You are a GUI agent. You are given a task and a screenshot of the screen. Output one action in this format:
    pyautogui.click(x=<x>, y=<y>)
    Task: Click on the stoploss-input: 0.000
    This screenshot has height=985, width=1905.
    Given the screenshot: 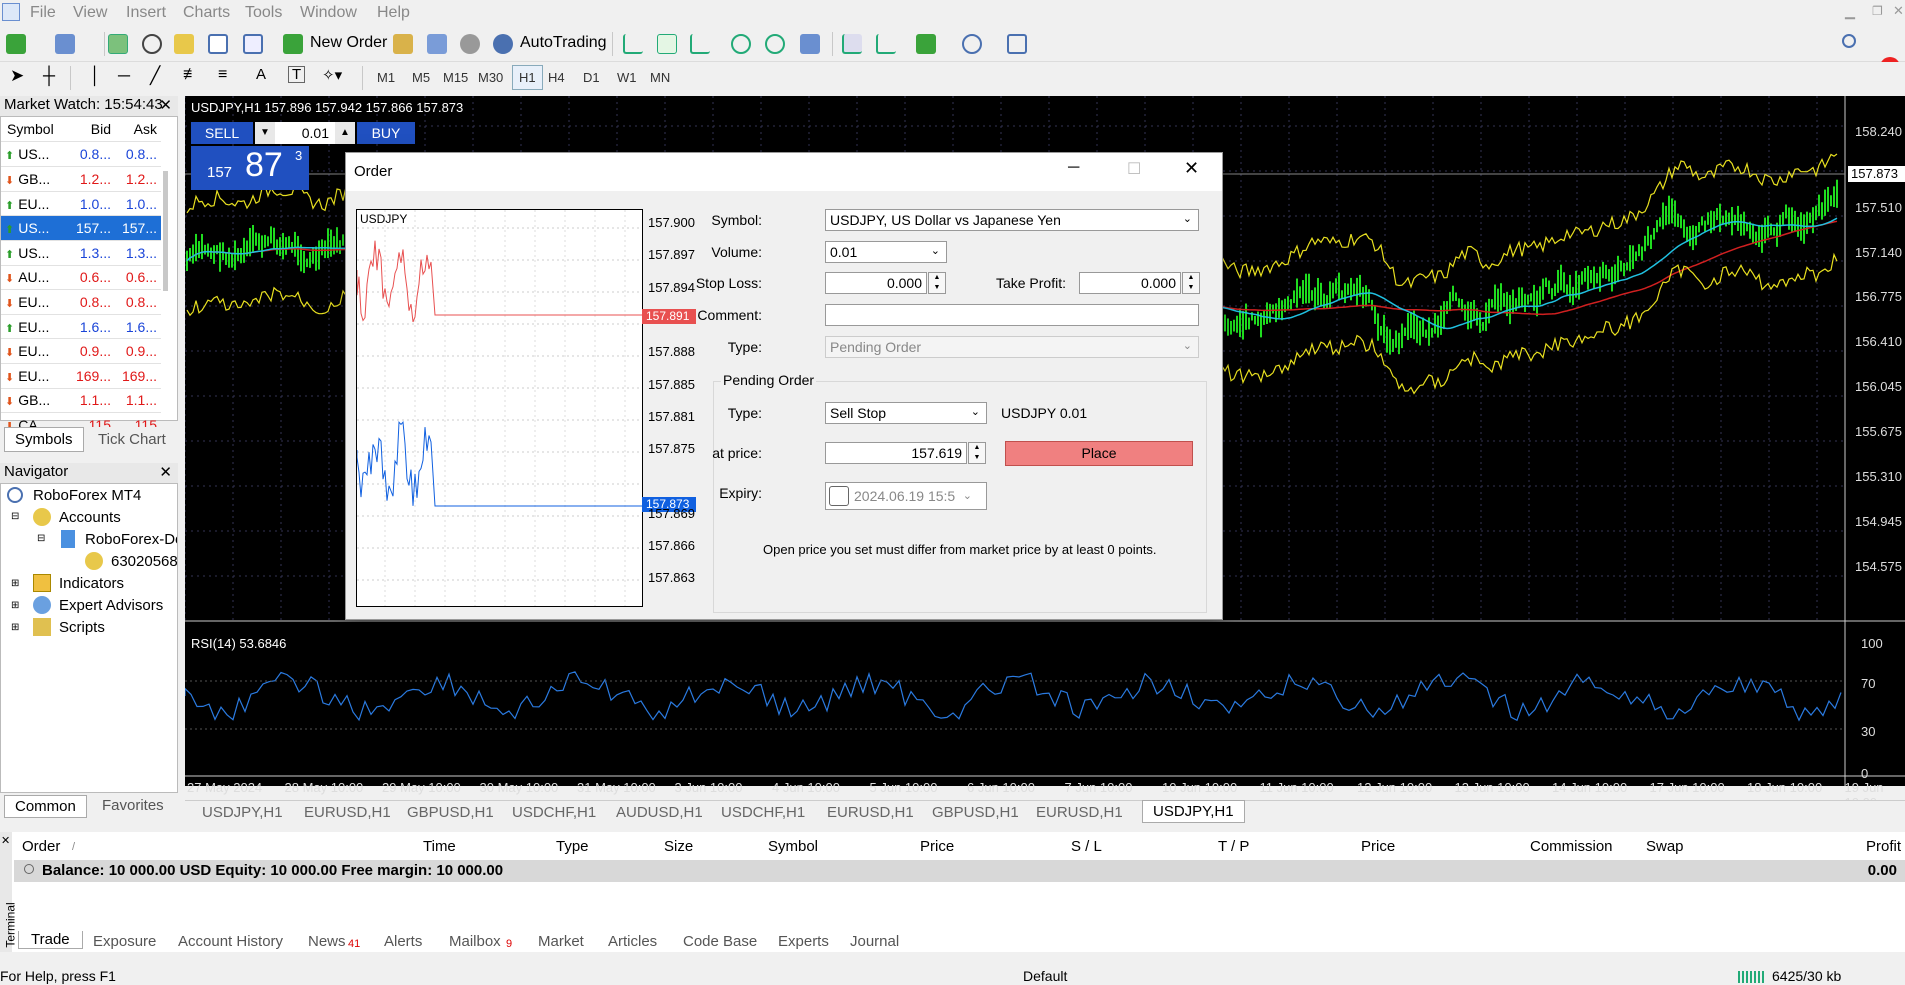 What is the action you would take?
    pyautogui.click(x=876, y=283)
    